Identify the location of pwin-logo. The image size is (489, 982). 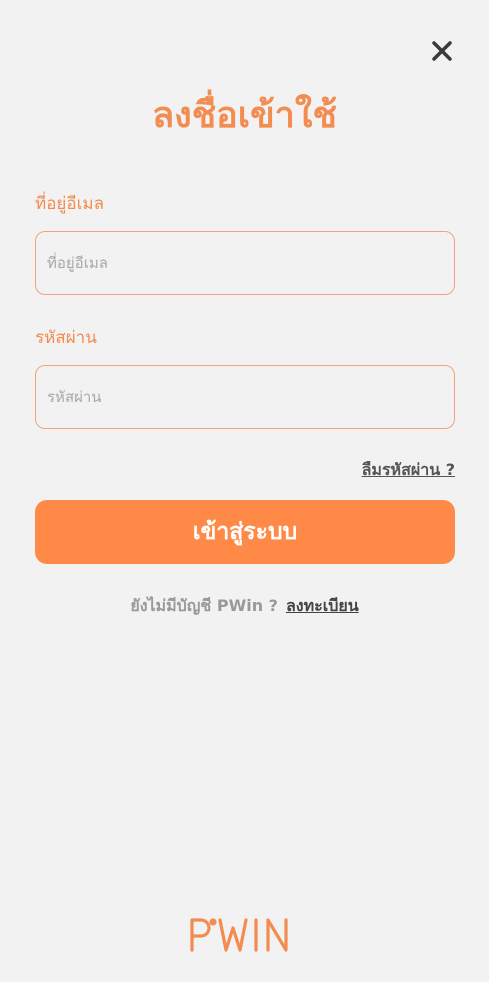
(239, 935).